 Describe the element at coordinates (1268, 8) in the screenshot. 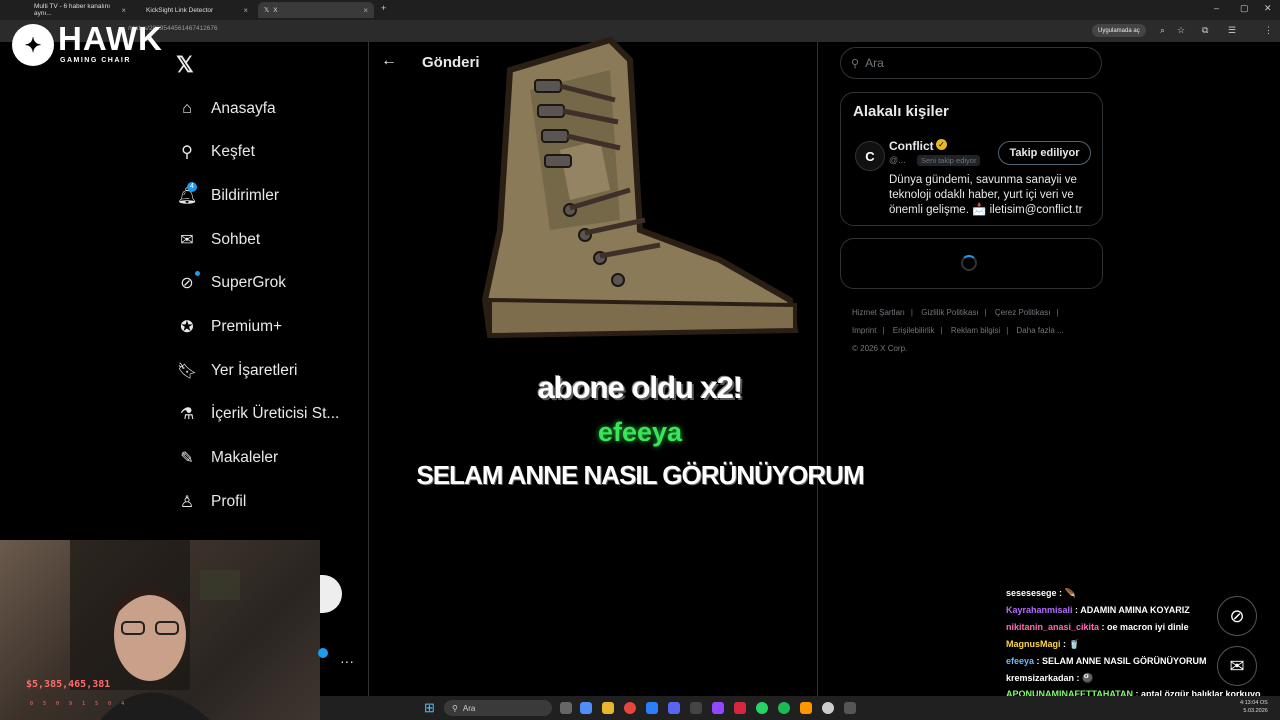

I see `window-close-icon: ✕` at that location.